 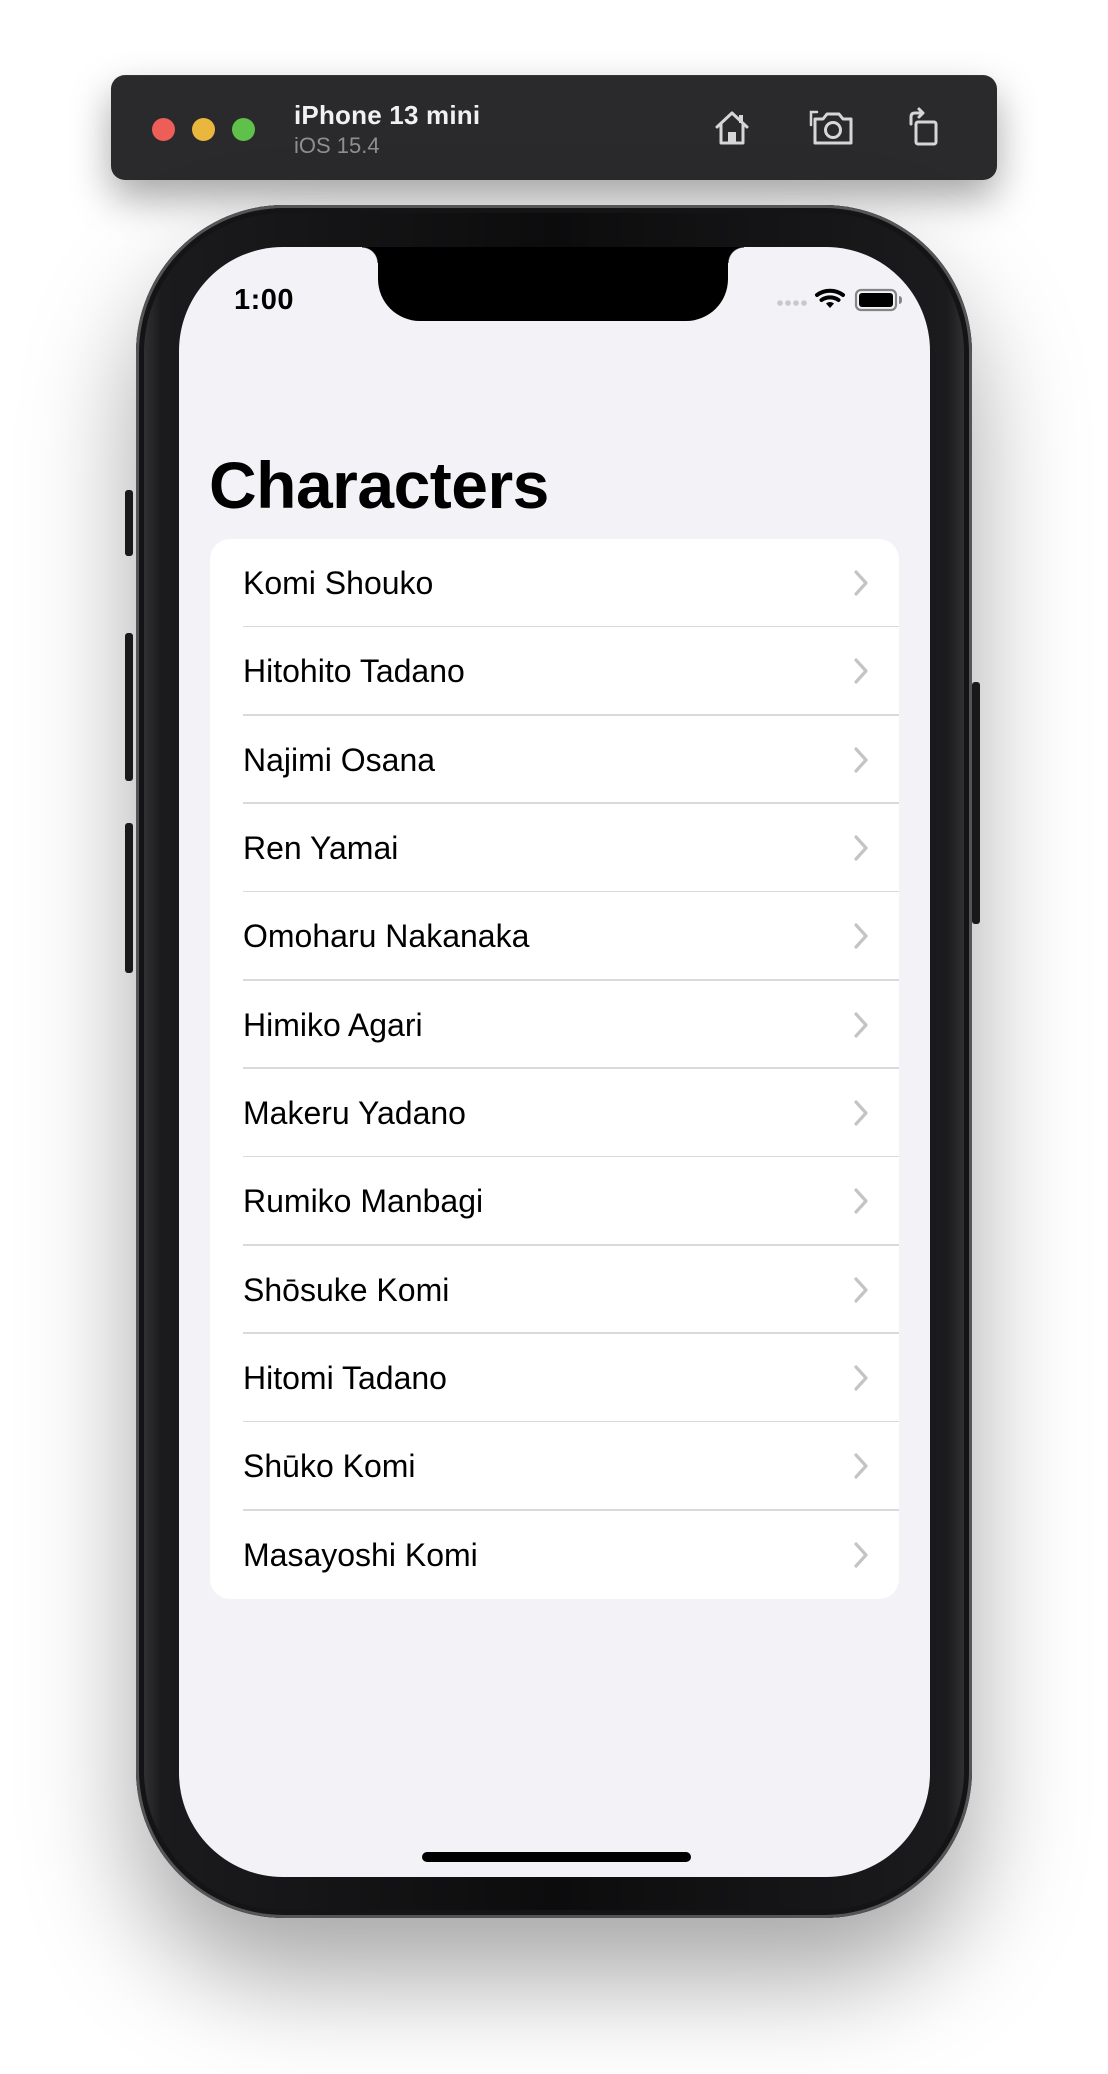 I want to click on list-item-label: Makeru Yadano, so click(x=354, y=1112).